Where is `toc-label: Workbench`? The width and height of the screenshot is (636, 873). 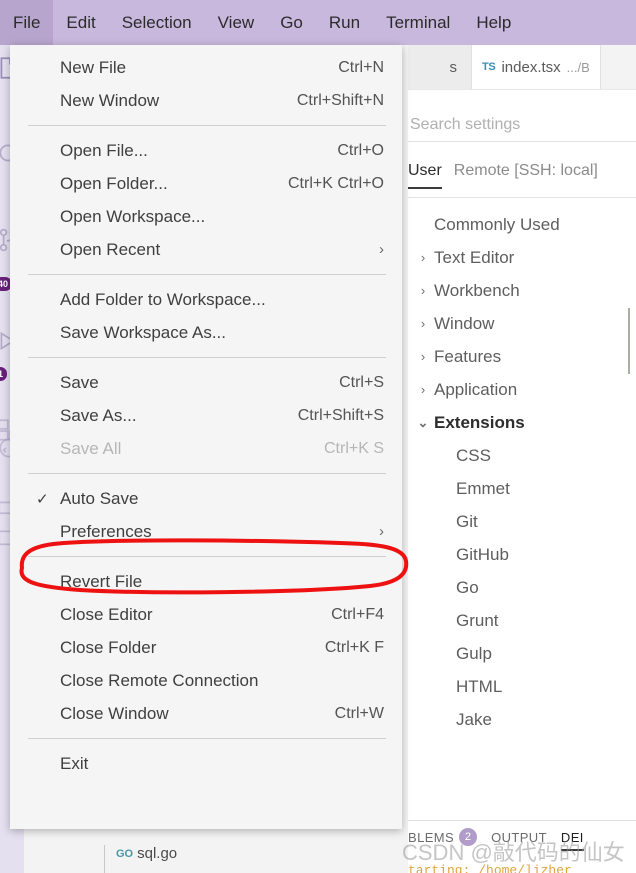 toc-label: Workbench is located at coordinates (477, 290).